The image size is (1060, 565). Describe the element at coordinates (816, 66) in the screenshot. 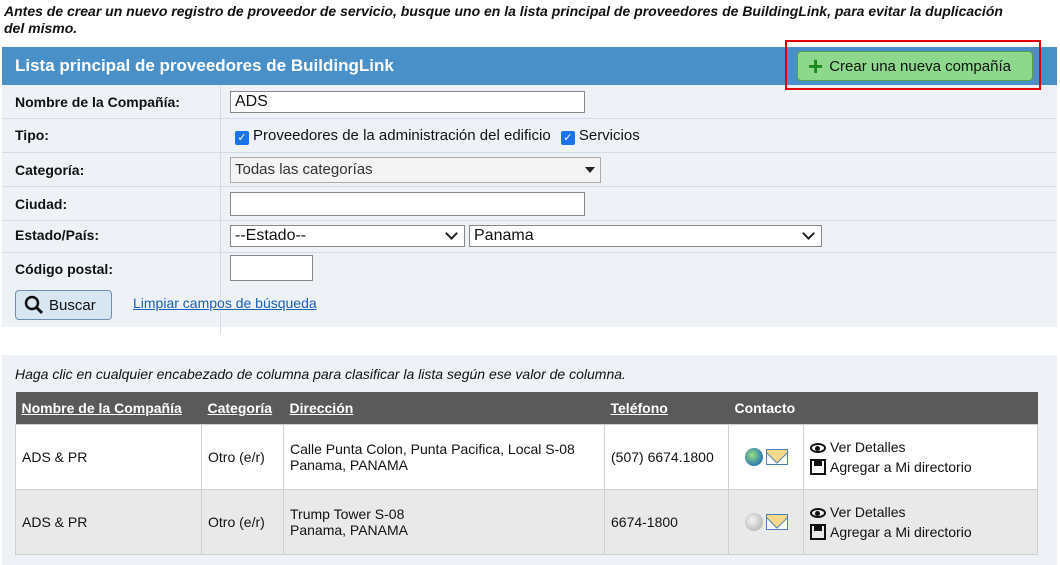

I see `plus-icon: +` at that location.